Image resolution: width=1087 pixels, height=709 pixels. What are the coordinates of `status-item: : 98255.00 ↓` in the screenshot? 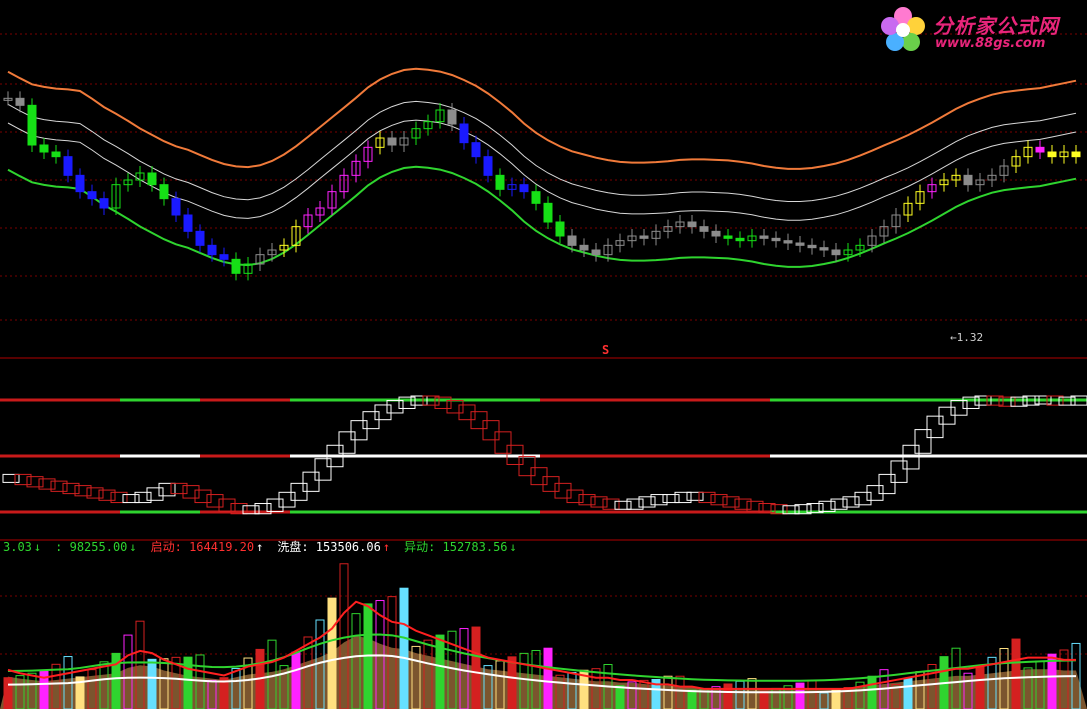 It's located at (96, 547).